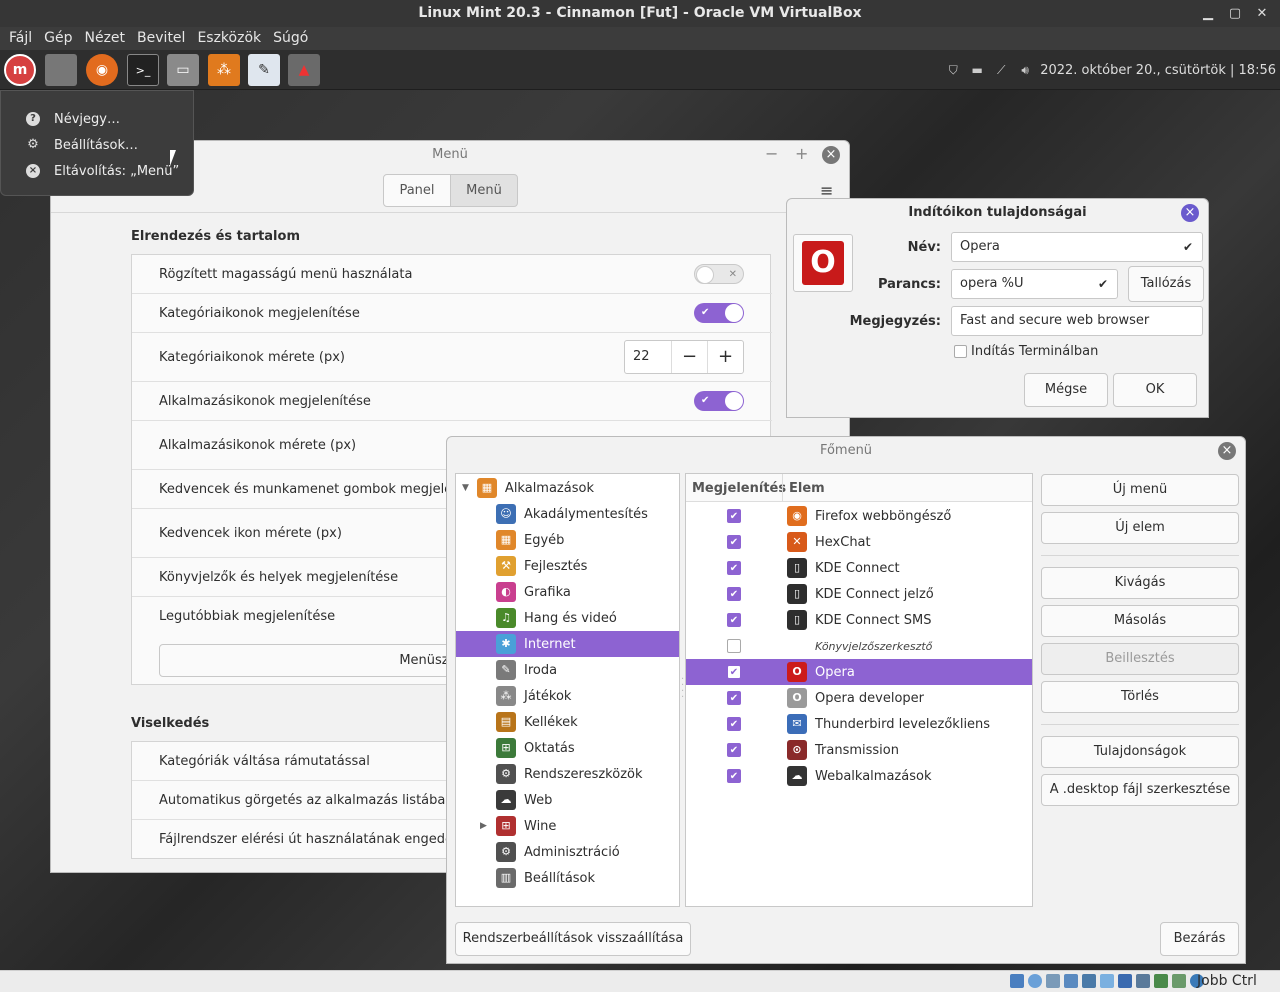  Describe the element at coordinates (739, 488) in the screenshot. I see `col-show-header: Megjelenítés` at that location.